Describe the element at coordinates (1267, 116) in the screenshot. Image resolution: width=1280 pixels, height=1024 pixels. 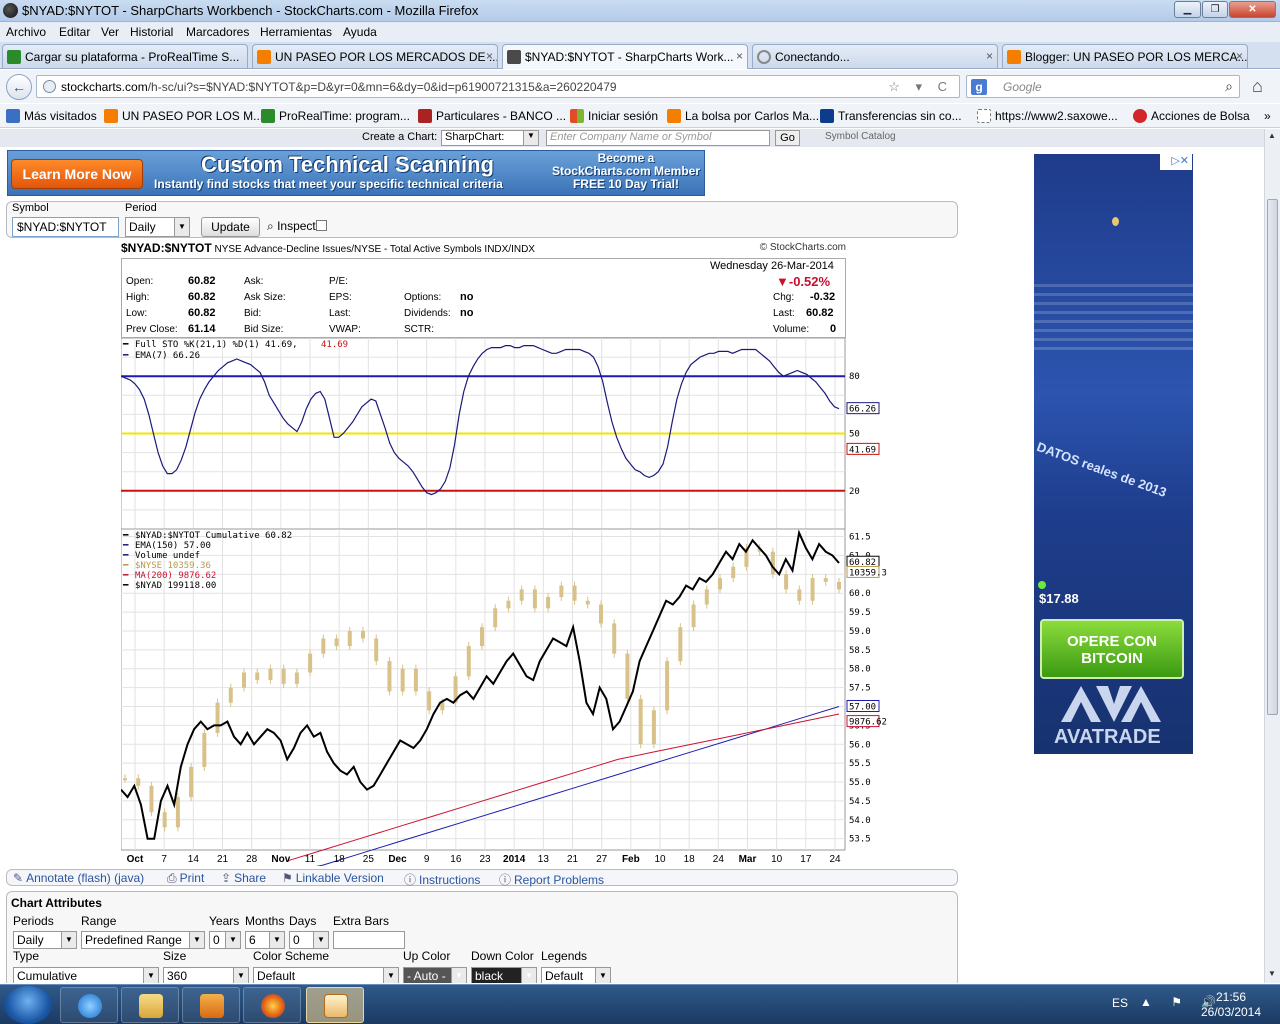
I see `bookmarks-more-icon: »` at that location.